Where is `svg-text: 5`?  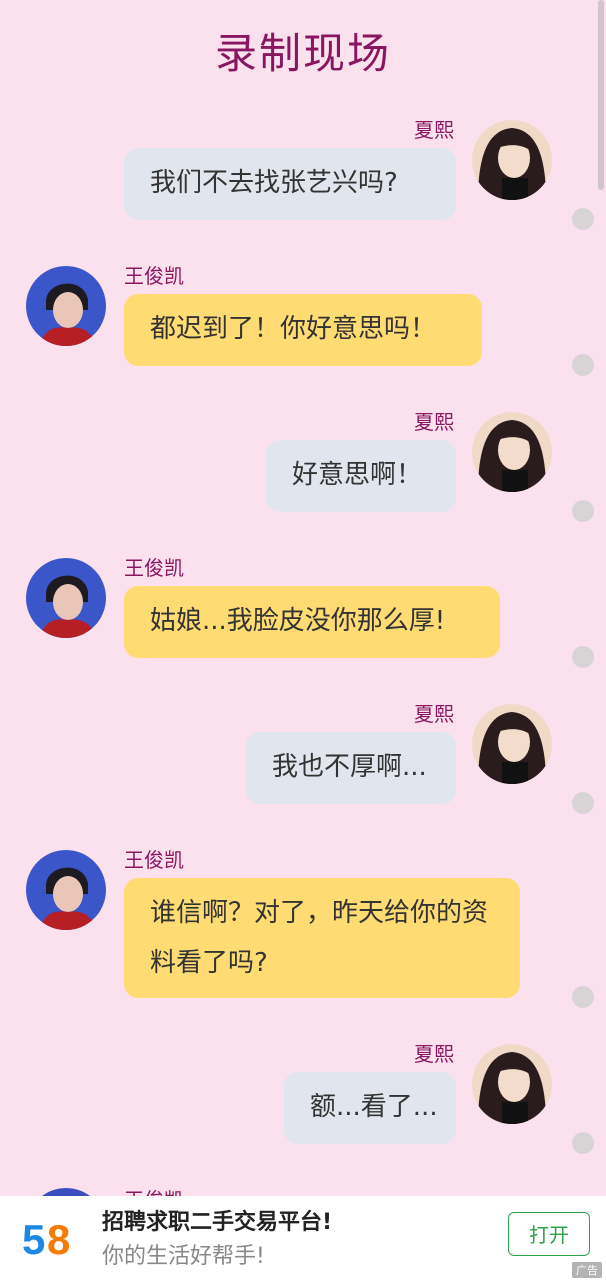
svg-text: 5 is located at coordinates (33, 1238).